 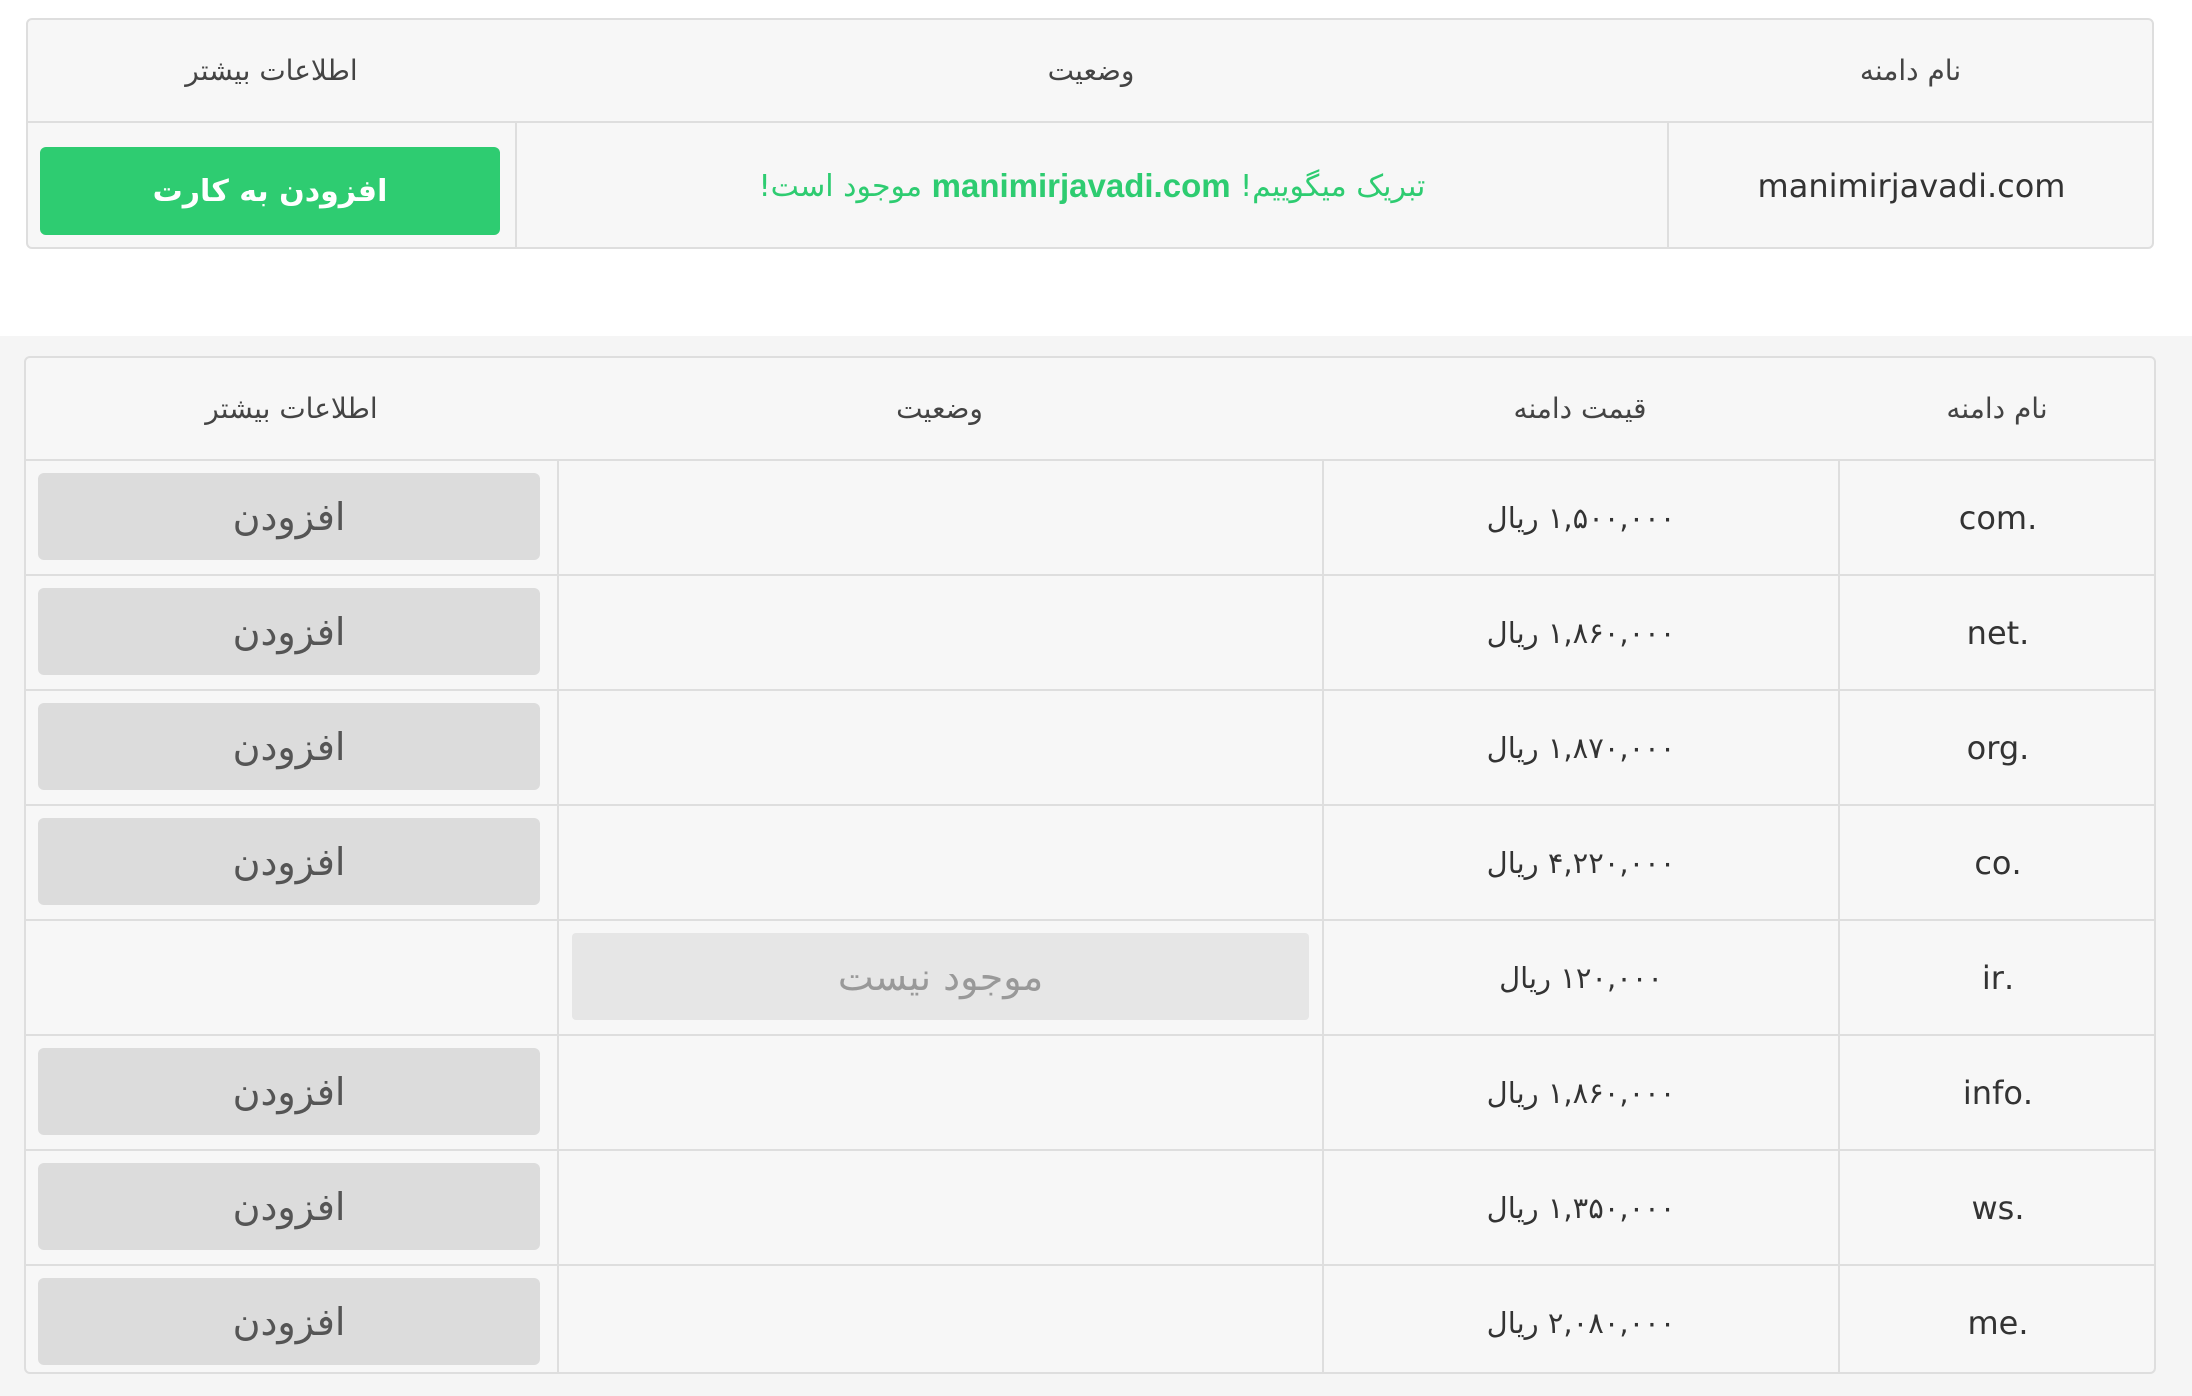 I want to click on row-domain-extension: .net, so click(x=1996, y=632).